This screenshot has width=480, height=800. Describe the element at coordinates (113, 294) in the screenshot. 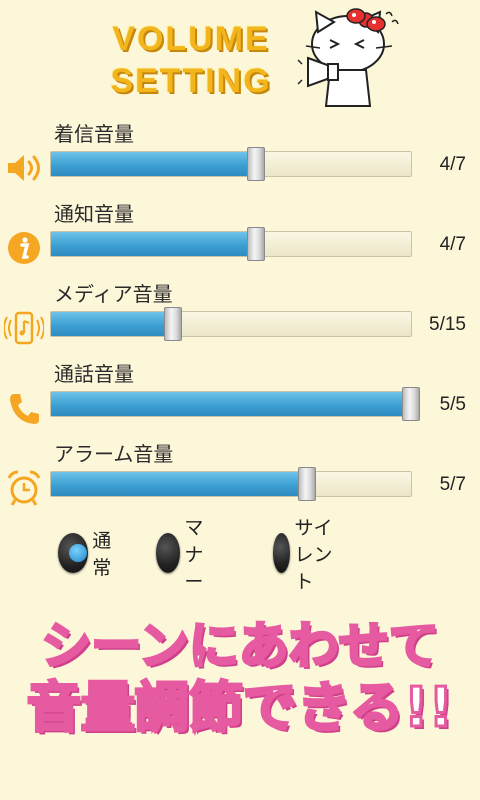

I see `media-label: メディア音量` at that location.